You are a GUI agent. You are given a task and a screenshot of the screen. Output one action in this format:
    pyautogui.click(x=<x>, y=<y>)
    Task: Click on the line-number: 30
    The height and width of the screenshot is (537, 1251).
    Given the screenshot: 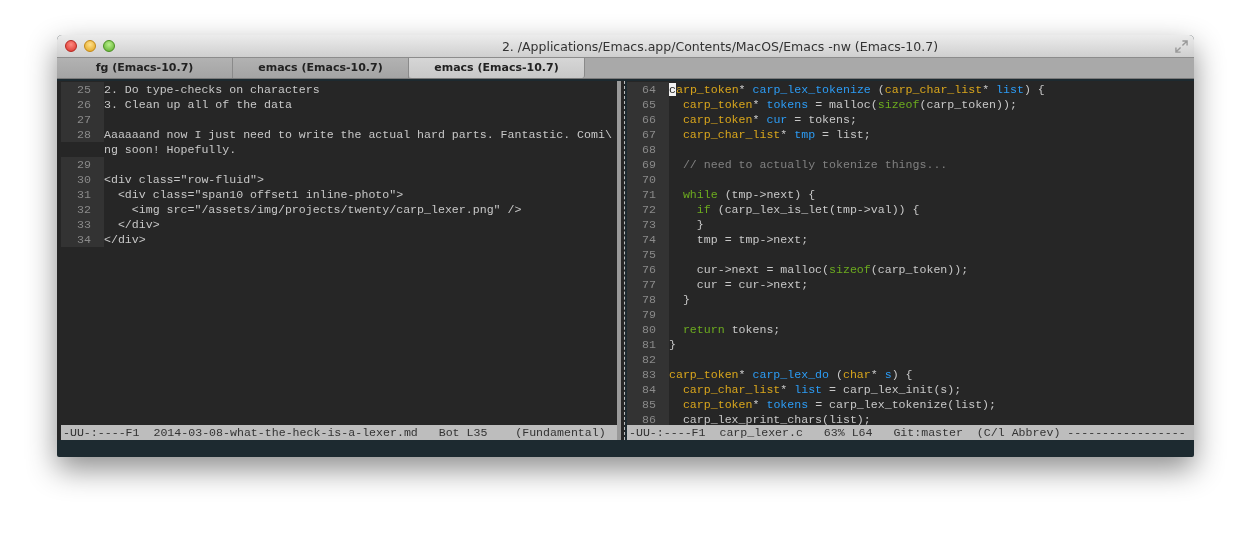 What is the action you would take?
    pyautogui.click(x=84, y=179)
    